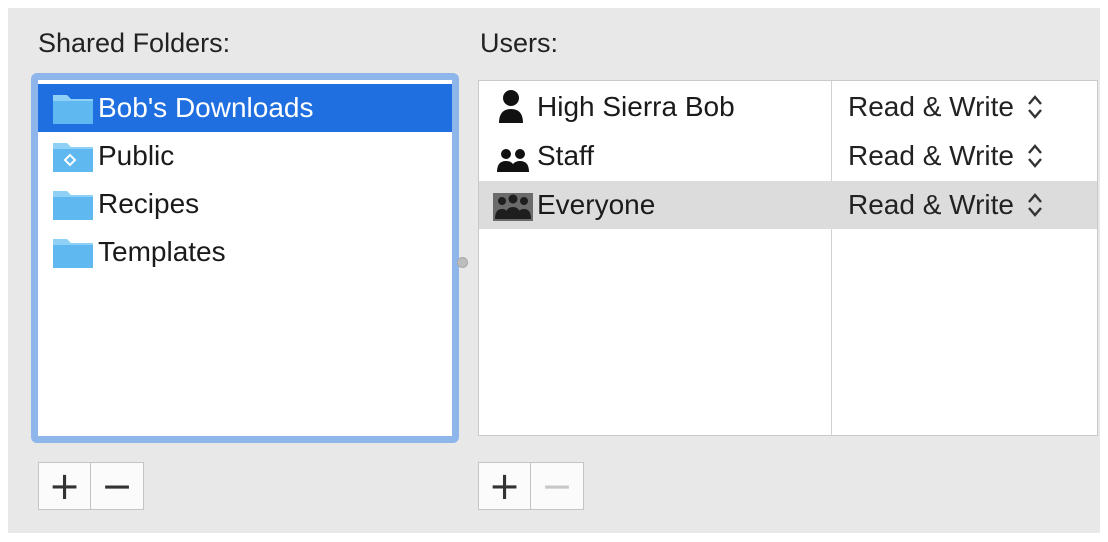  Describe the element at coordinates (136, 155) in the screenshot. I see `folder-name: Public` at that location.